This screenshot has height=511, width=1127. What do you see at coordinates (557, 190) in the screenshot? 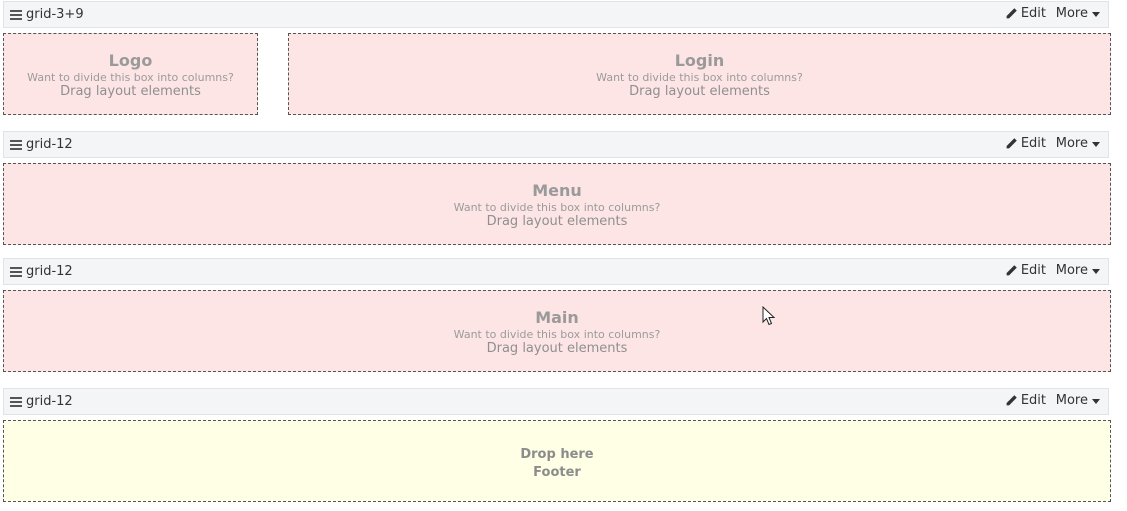
I see `cell-title: Menu` at bounding box center [557, 190].